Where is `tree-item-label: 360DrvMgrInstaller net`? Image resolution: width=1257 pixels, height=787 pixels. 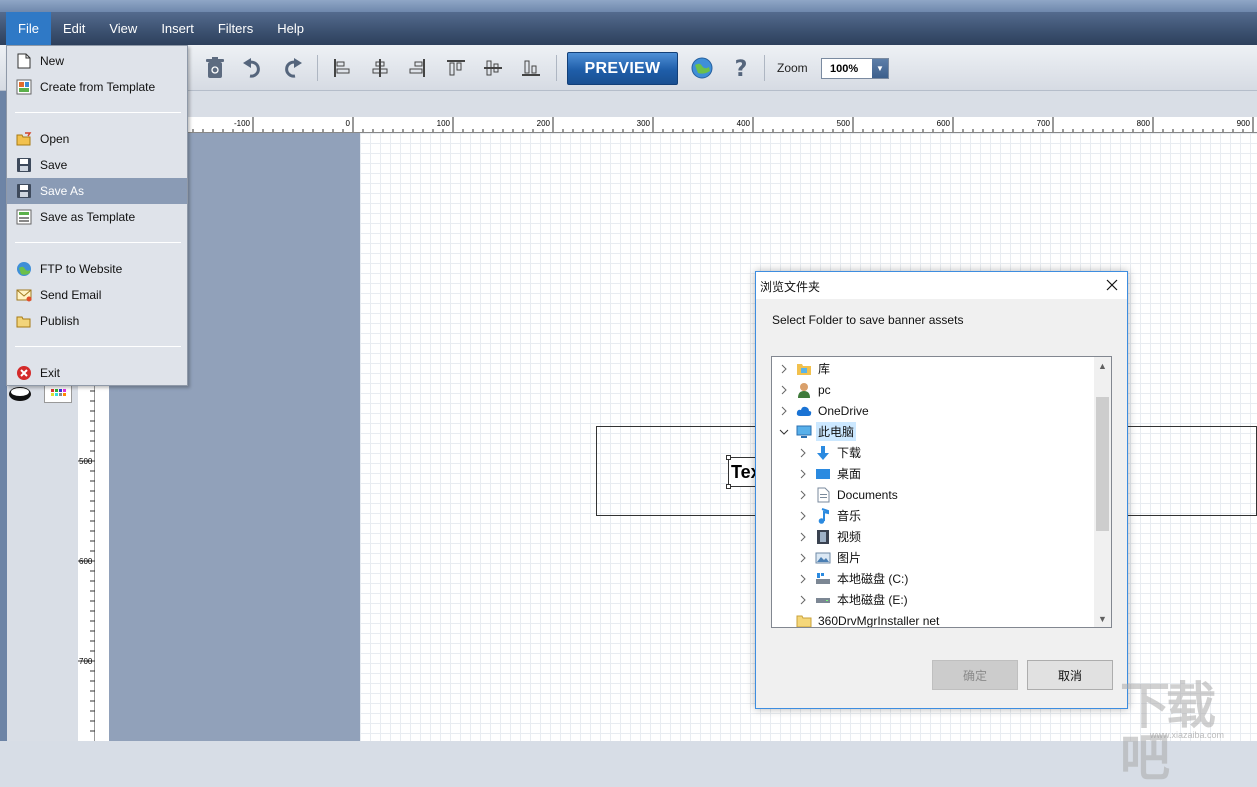
tree-item-label: 360DrvMgrInstaller net is located at coordinates (879, 620).